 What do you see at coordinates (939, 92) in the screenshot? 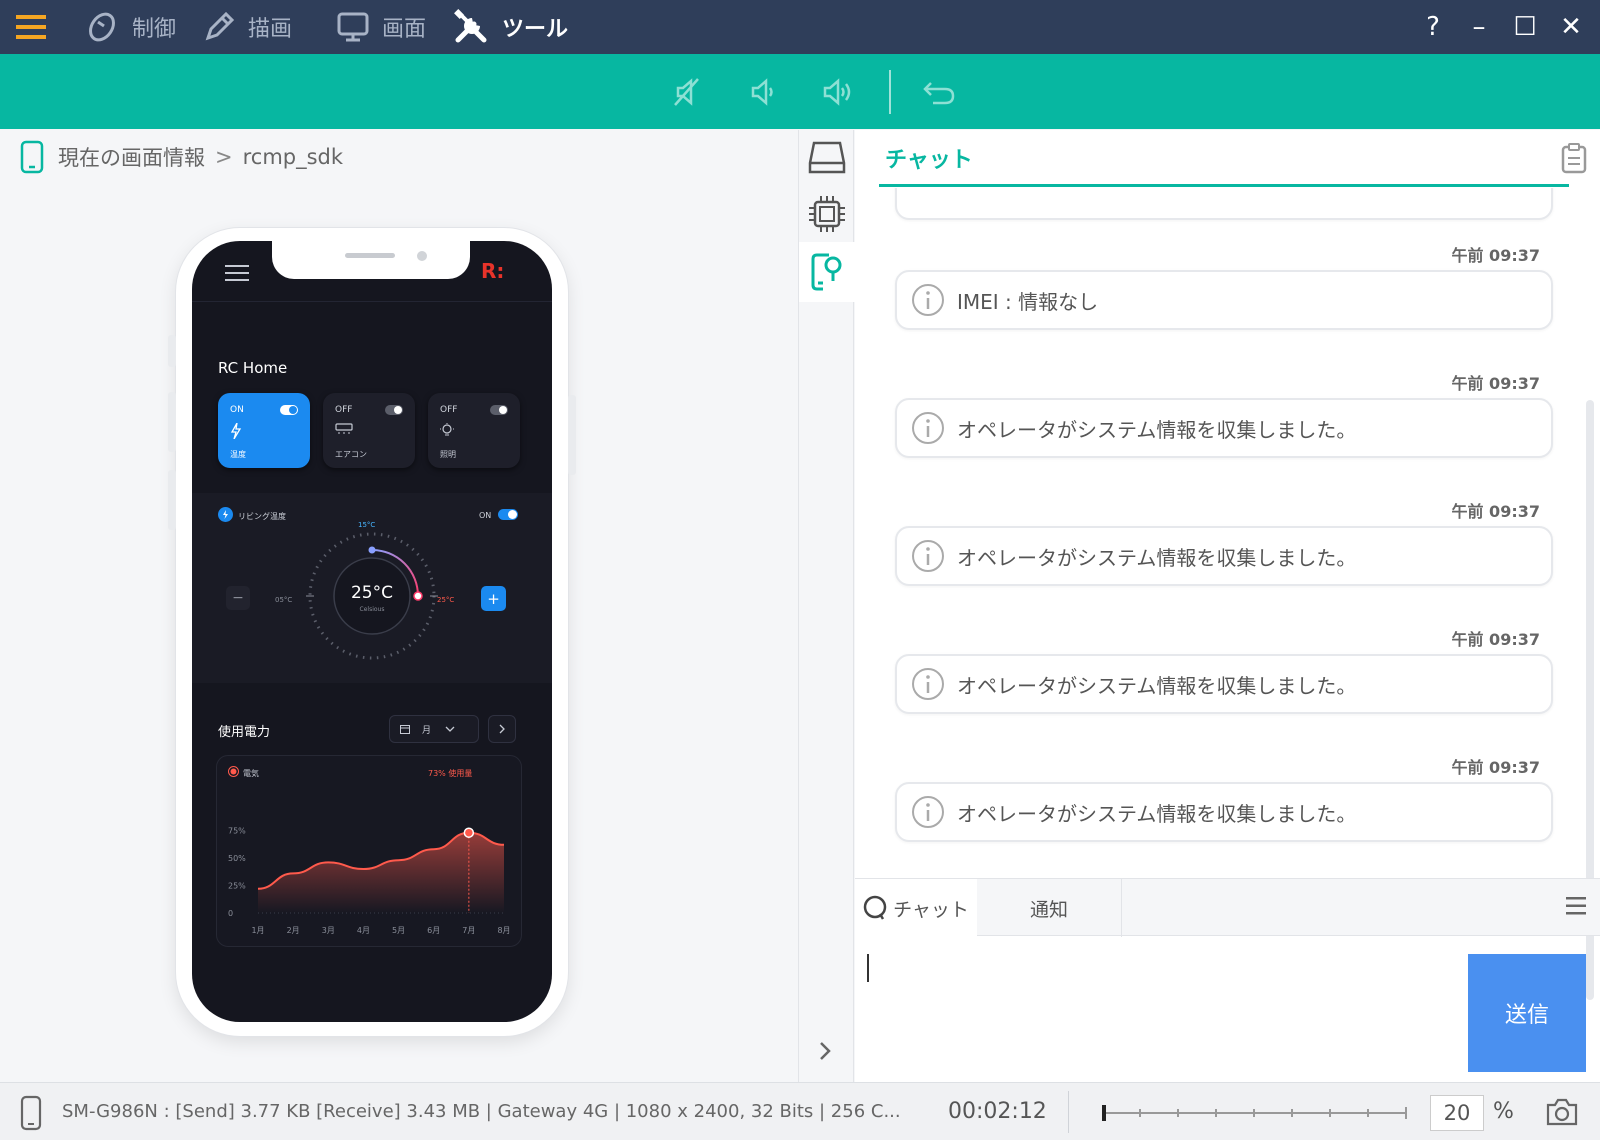
I see `undo-button` at bounding box center [939, 92].